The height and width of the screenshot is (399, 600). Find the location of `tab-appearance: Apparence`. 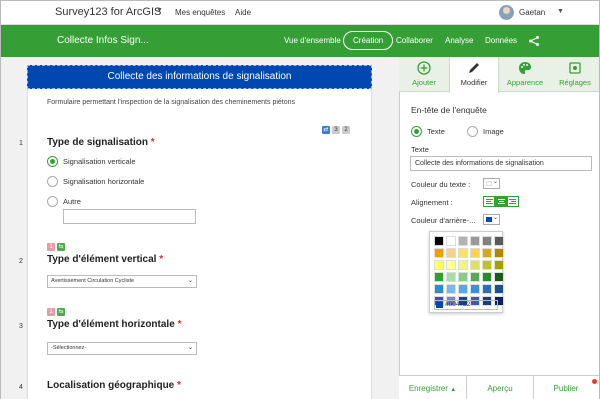

tab-appearance: Apparence is located at coordinates (525, 74).